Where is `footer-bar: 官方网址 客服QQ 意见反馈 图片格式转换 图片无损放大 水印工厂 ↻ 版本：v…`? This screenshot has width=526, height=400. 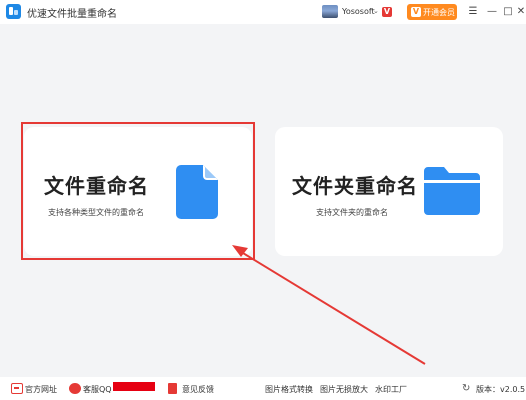
footer-bar: 官方网址 客服QQ 意见反馈 图片格式转换 图片无损放大 水印工厂 ↻ 版本：v… is located at coordinates (263, 388).